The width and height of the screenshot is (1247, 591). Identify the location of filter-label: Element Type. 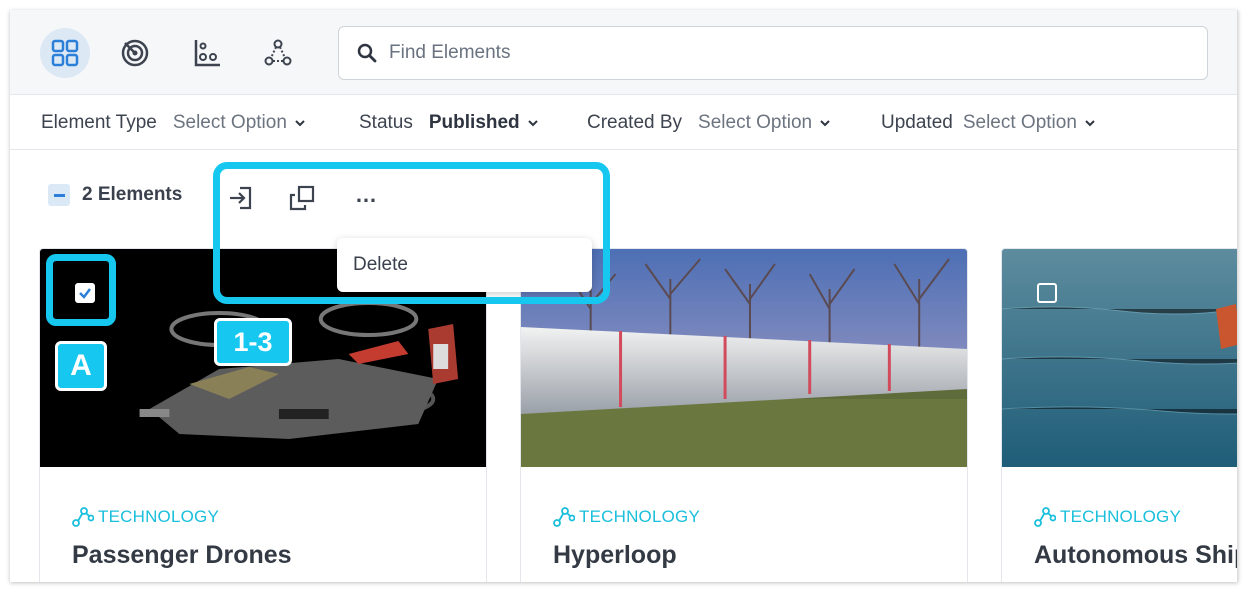
(99, 122).